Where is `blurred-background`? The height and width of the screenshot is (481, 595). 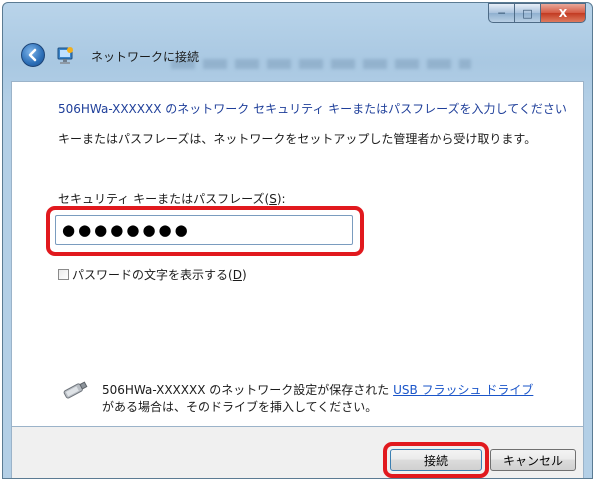
blurred-background is located at coordinates (321, 64).